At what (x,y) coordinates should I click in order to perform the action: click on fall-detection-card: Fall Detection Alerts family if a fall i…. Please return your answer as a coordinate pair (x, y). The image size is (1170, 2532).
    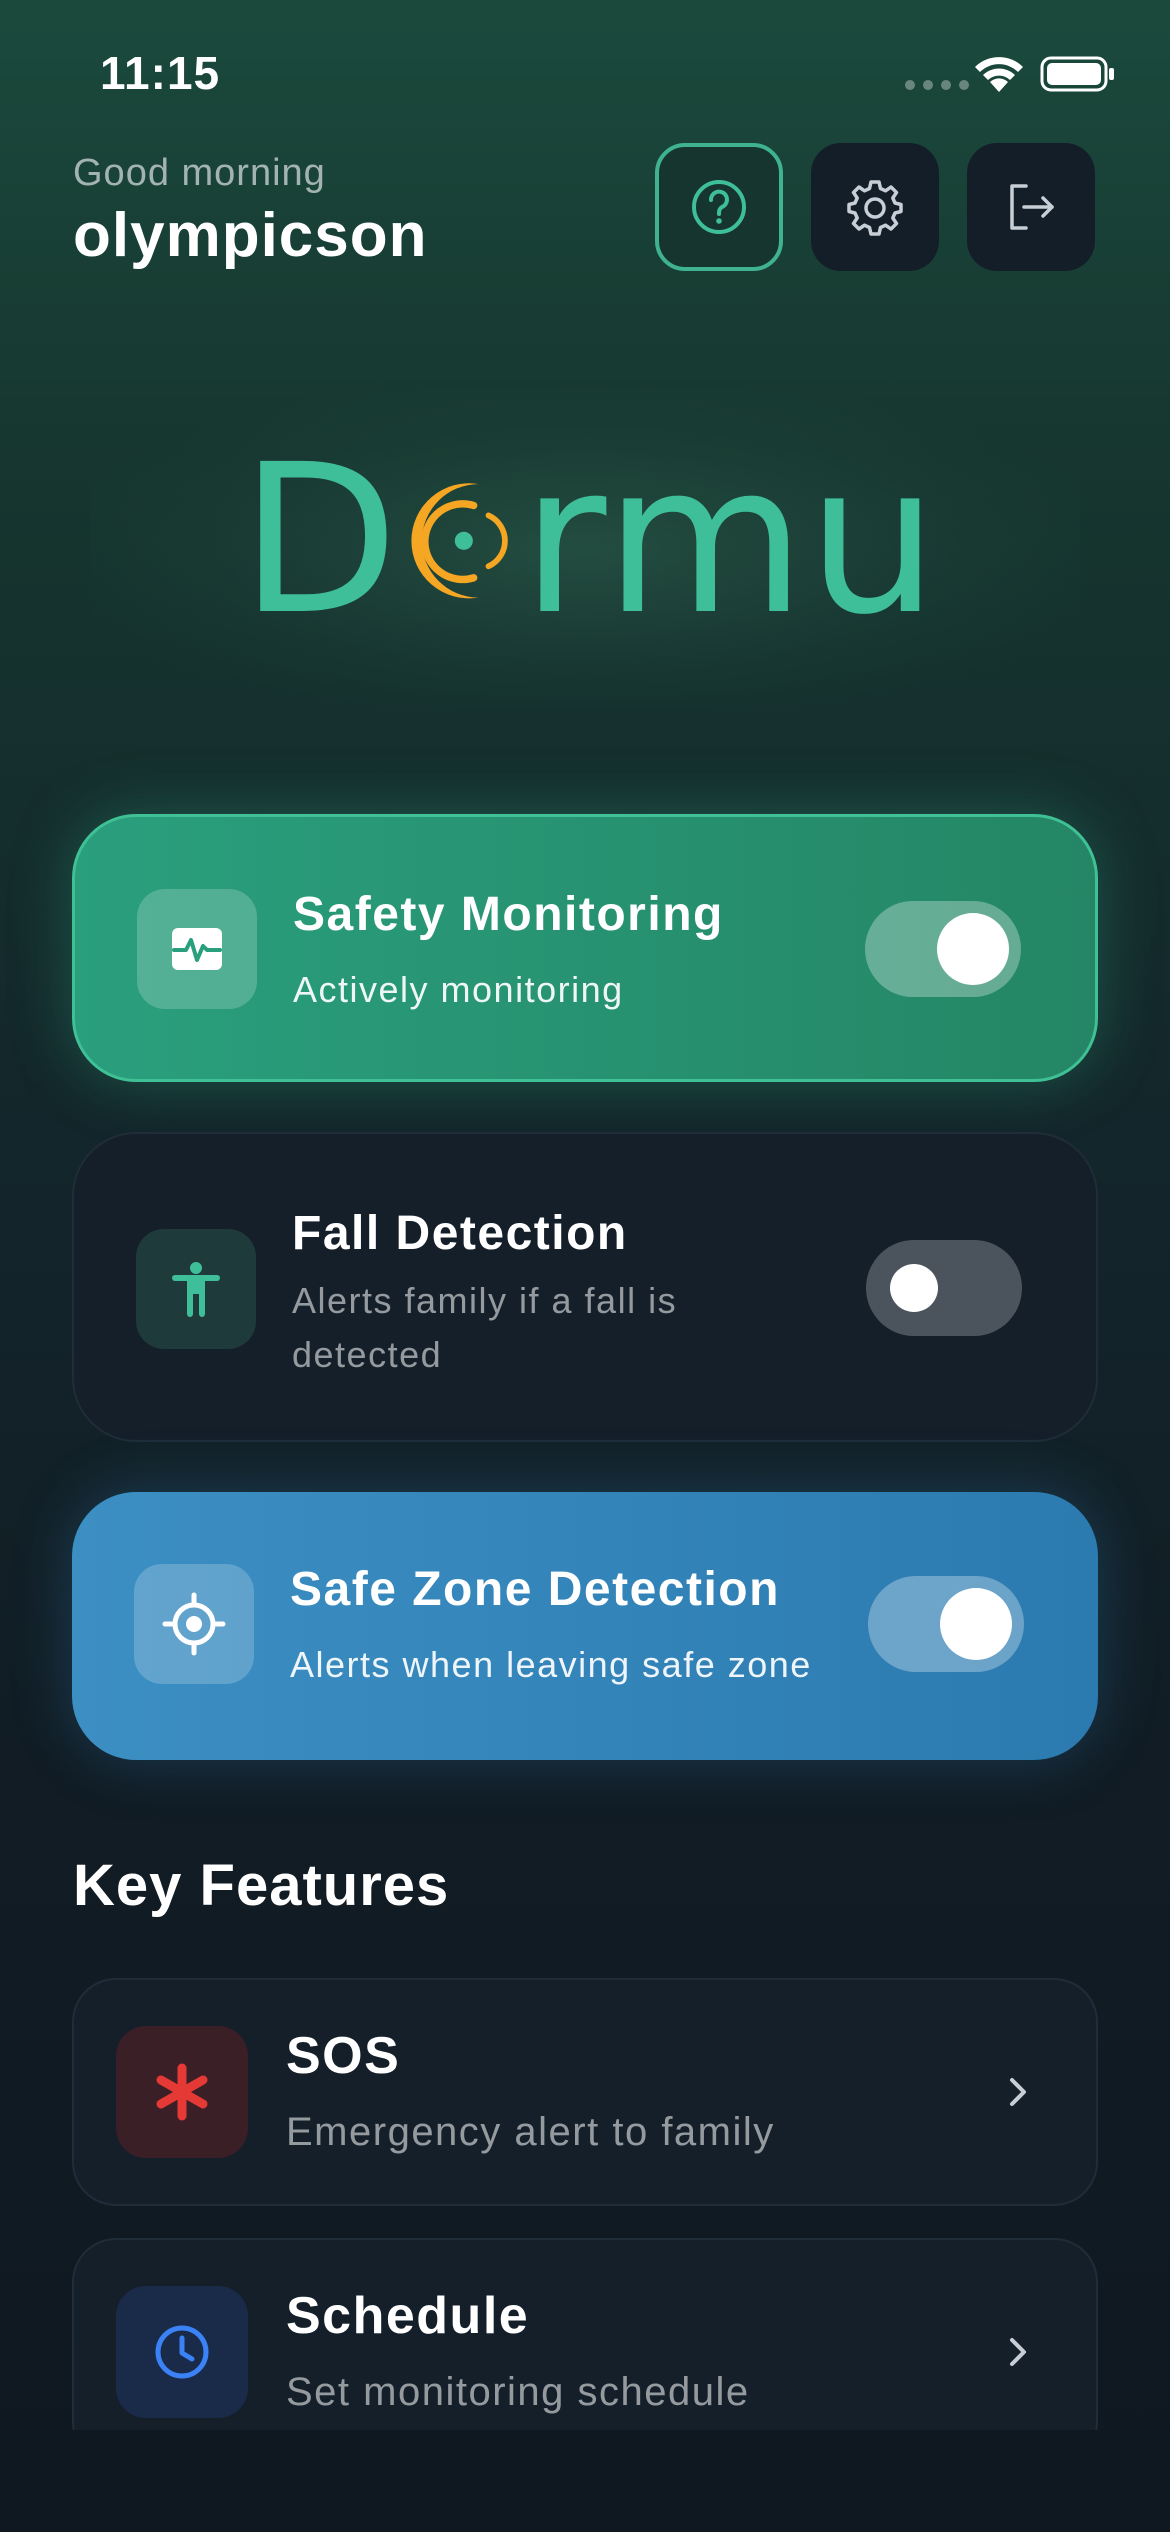
    Looking at the image, I should click on (585, 1287).